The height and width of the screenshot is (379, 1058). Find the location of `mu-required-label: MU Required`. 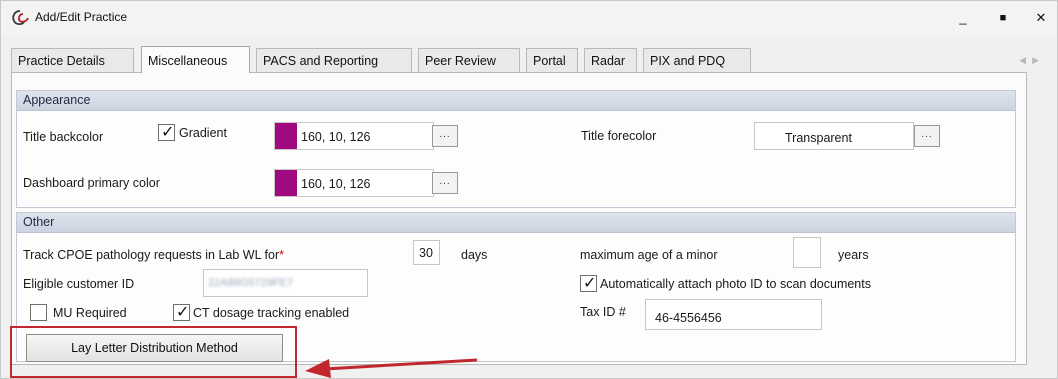

mu-required-label: MU Required is located at coordinates (90, 313).